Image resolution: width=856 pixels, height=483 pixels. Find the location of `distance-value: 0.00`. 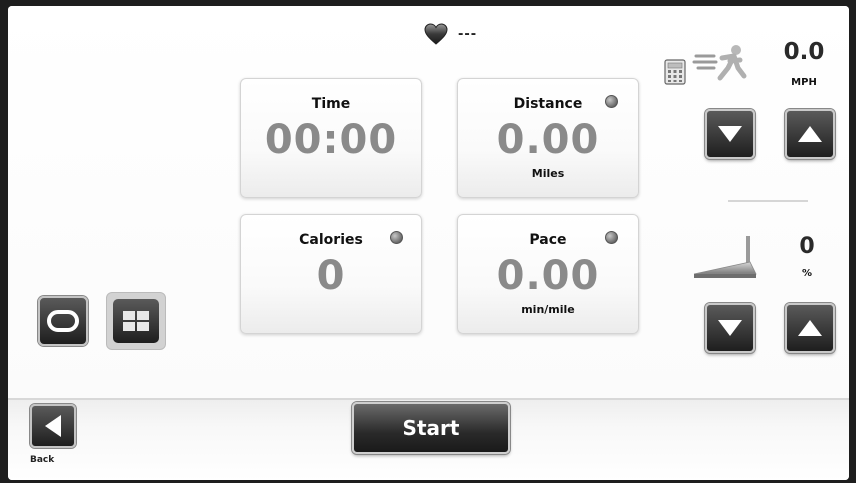

distance-value: 0.00 is located at coordinates (548, 140).